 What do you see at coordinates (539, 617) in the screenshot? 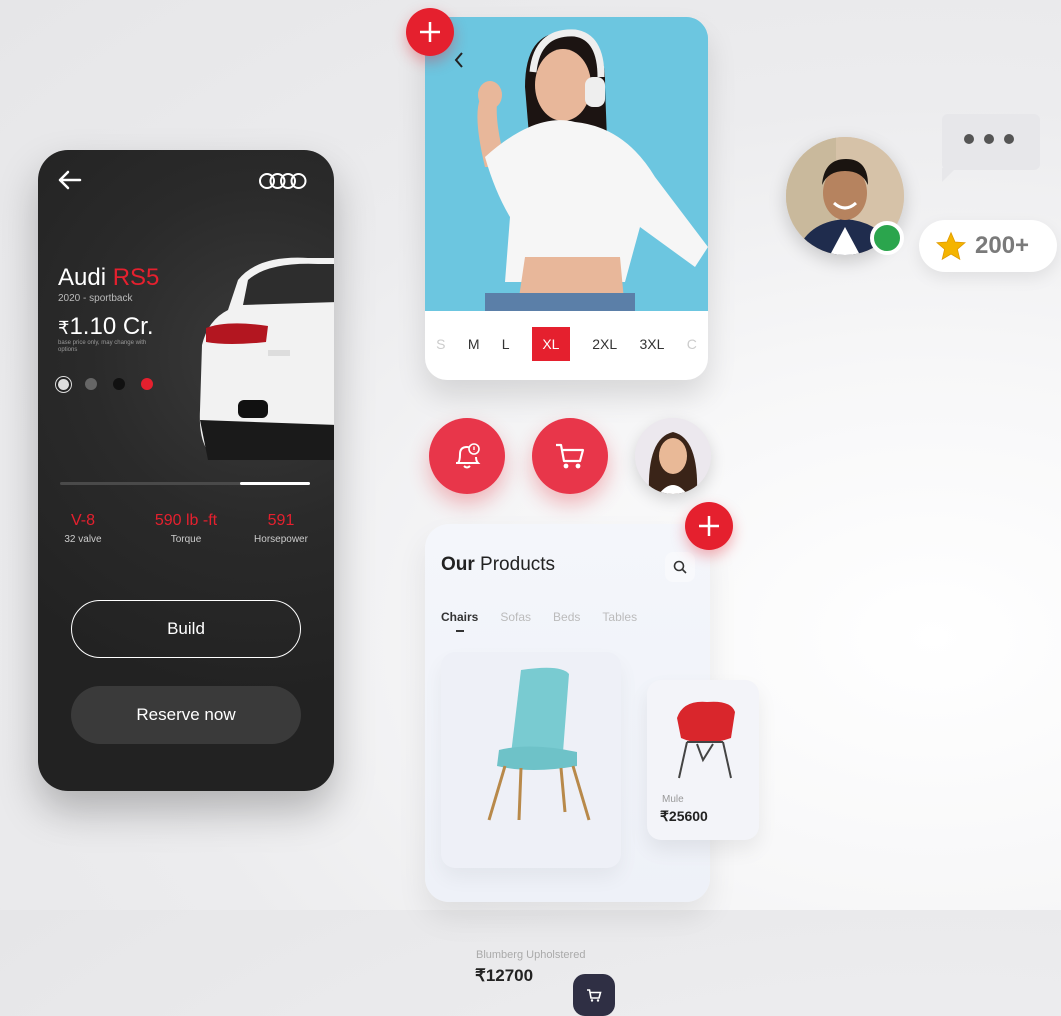
I see `category-tabs: Chairs Sofas Beds Tables` at bounding box center [539, 617].